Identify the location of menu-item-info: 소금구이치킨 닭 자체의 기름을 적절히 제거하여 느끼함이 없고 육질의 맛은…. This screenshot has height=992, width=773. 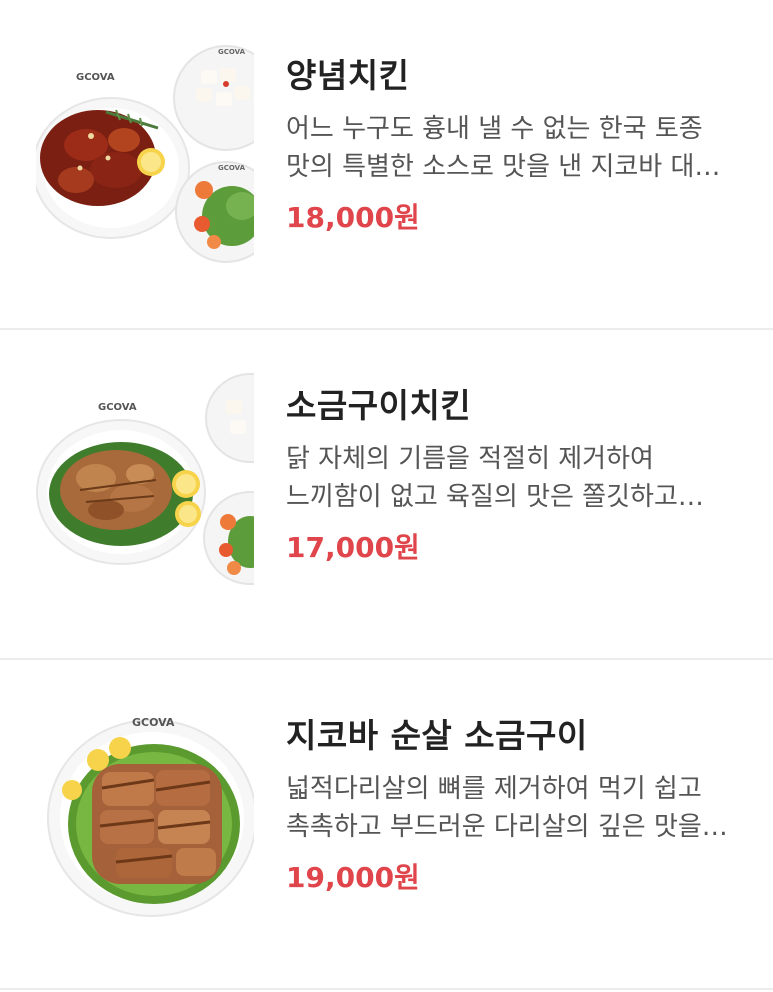
(517, 476).